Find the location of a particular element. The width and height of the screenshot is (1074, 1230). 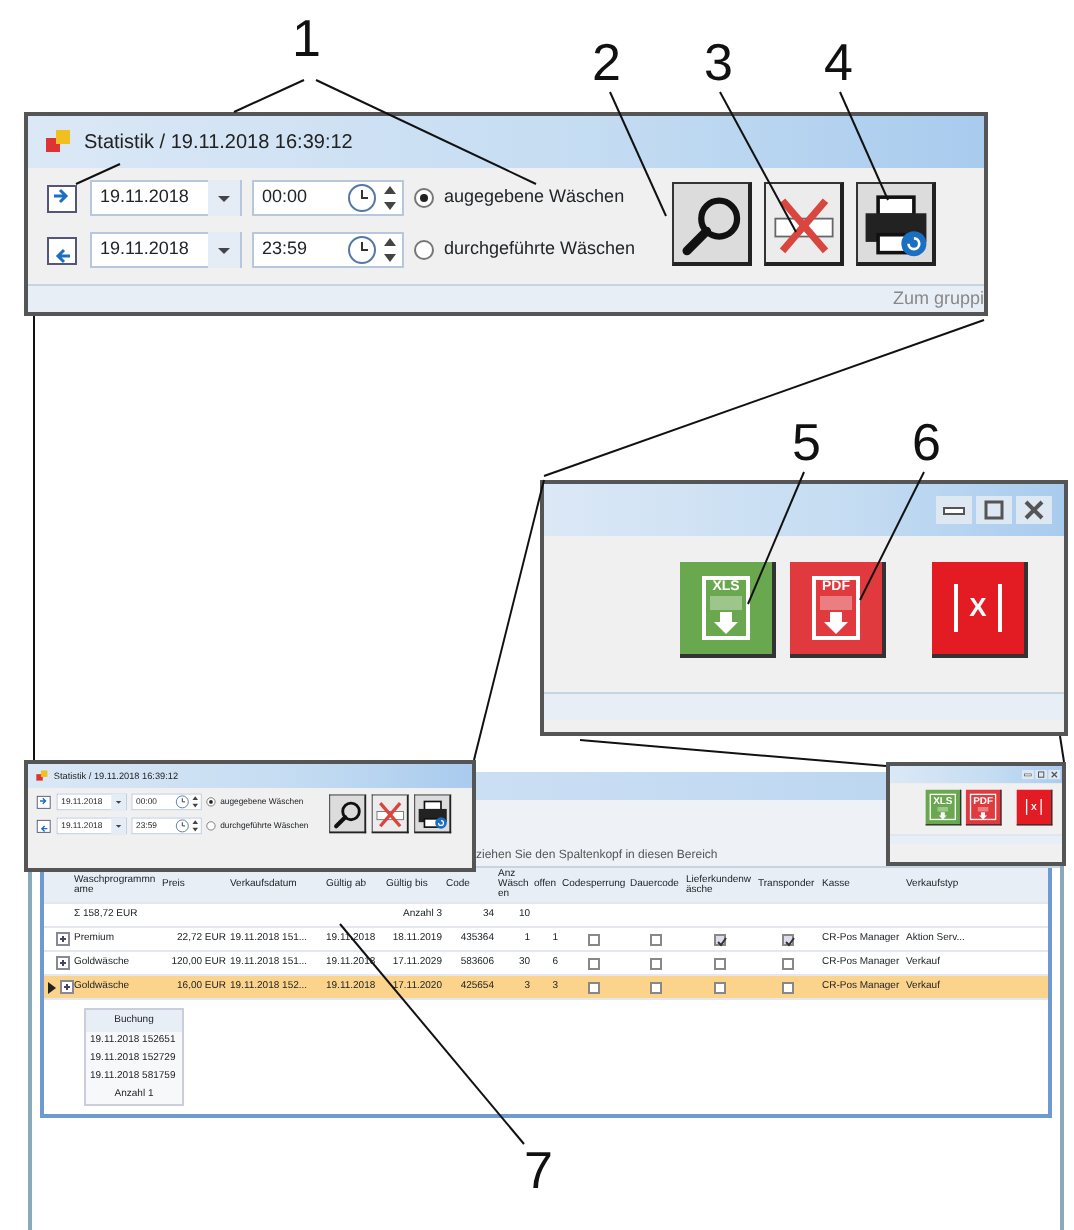

callout-number: 6 is located at coordinates (926, 442).